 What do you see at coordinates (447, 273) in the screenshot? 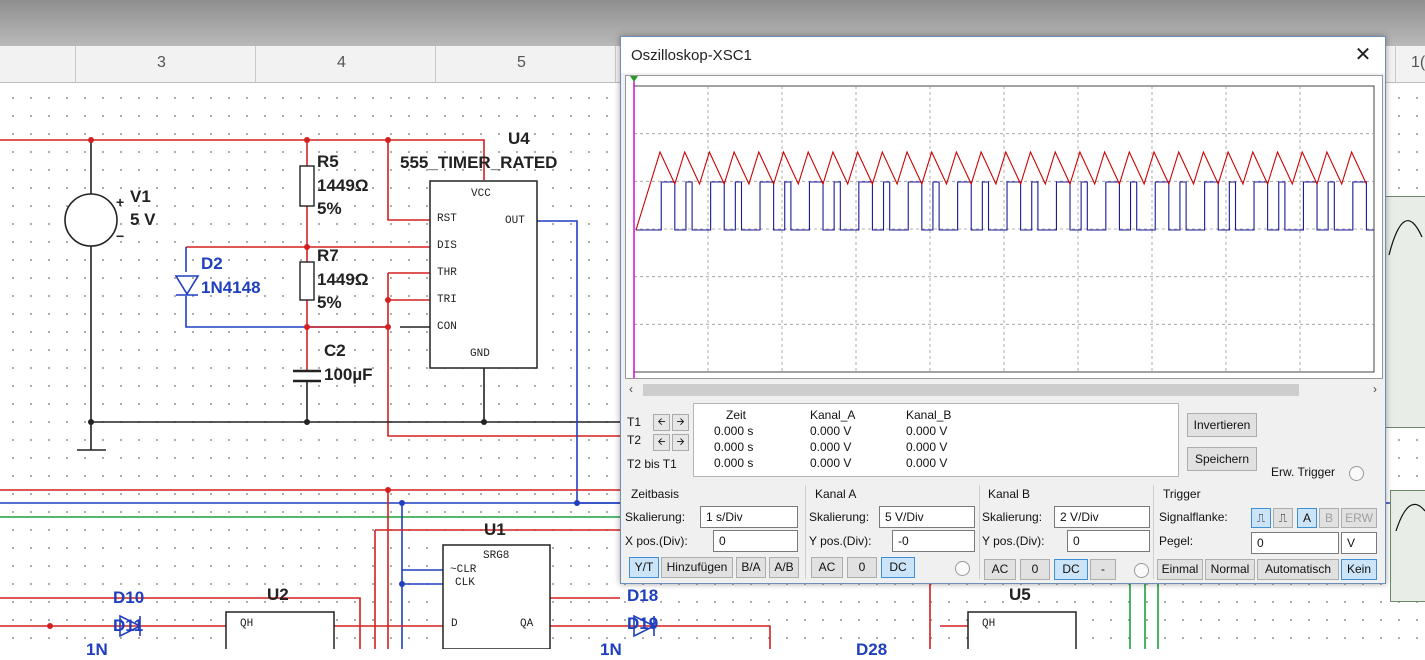
I see `u4-pin-thr: THR` at bounding box center [447, 273].